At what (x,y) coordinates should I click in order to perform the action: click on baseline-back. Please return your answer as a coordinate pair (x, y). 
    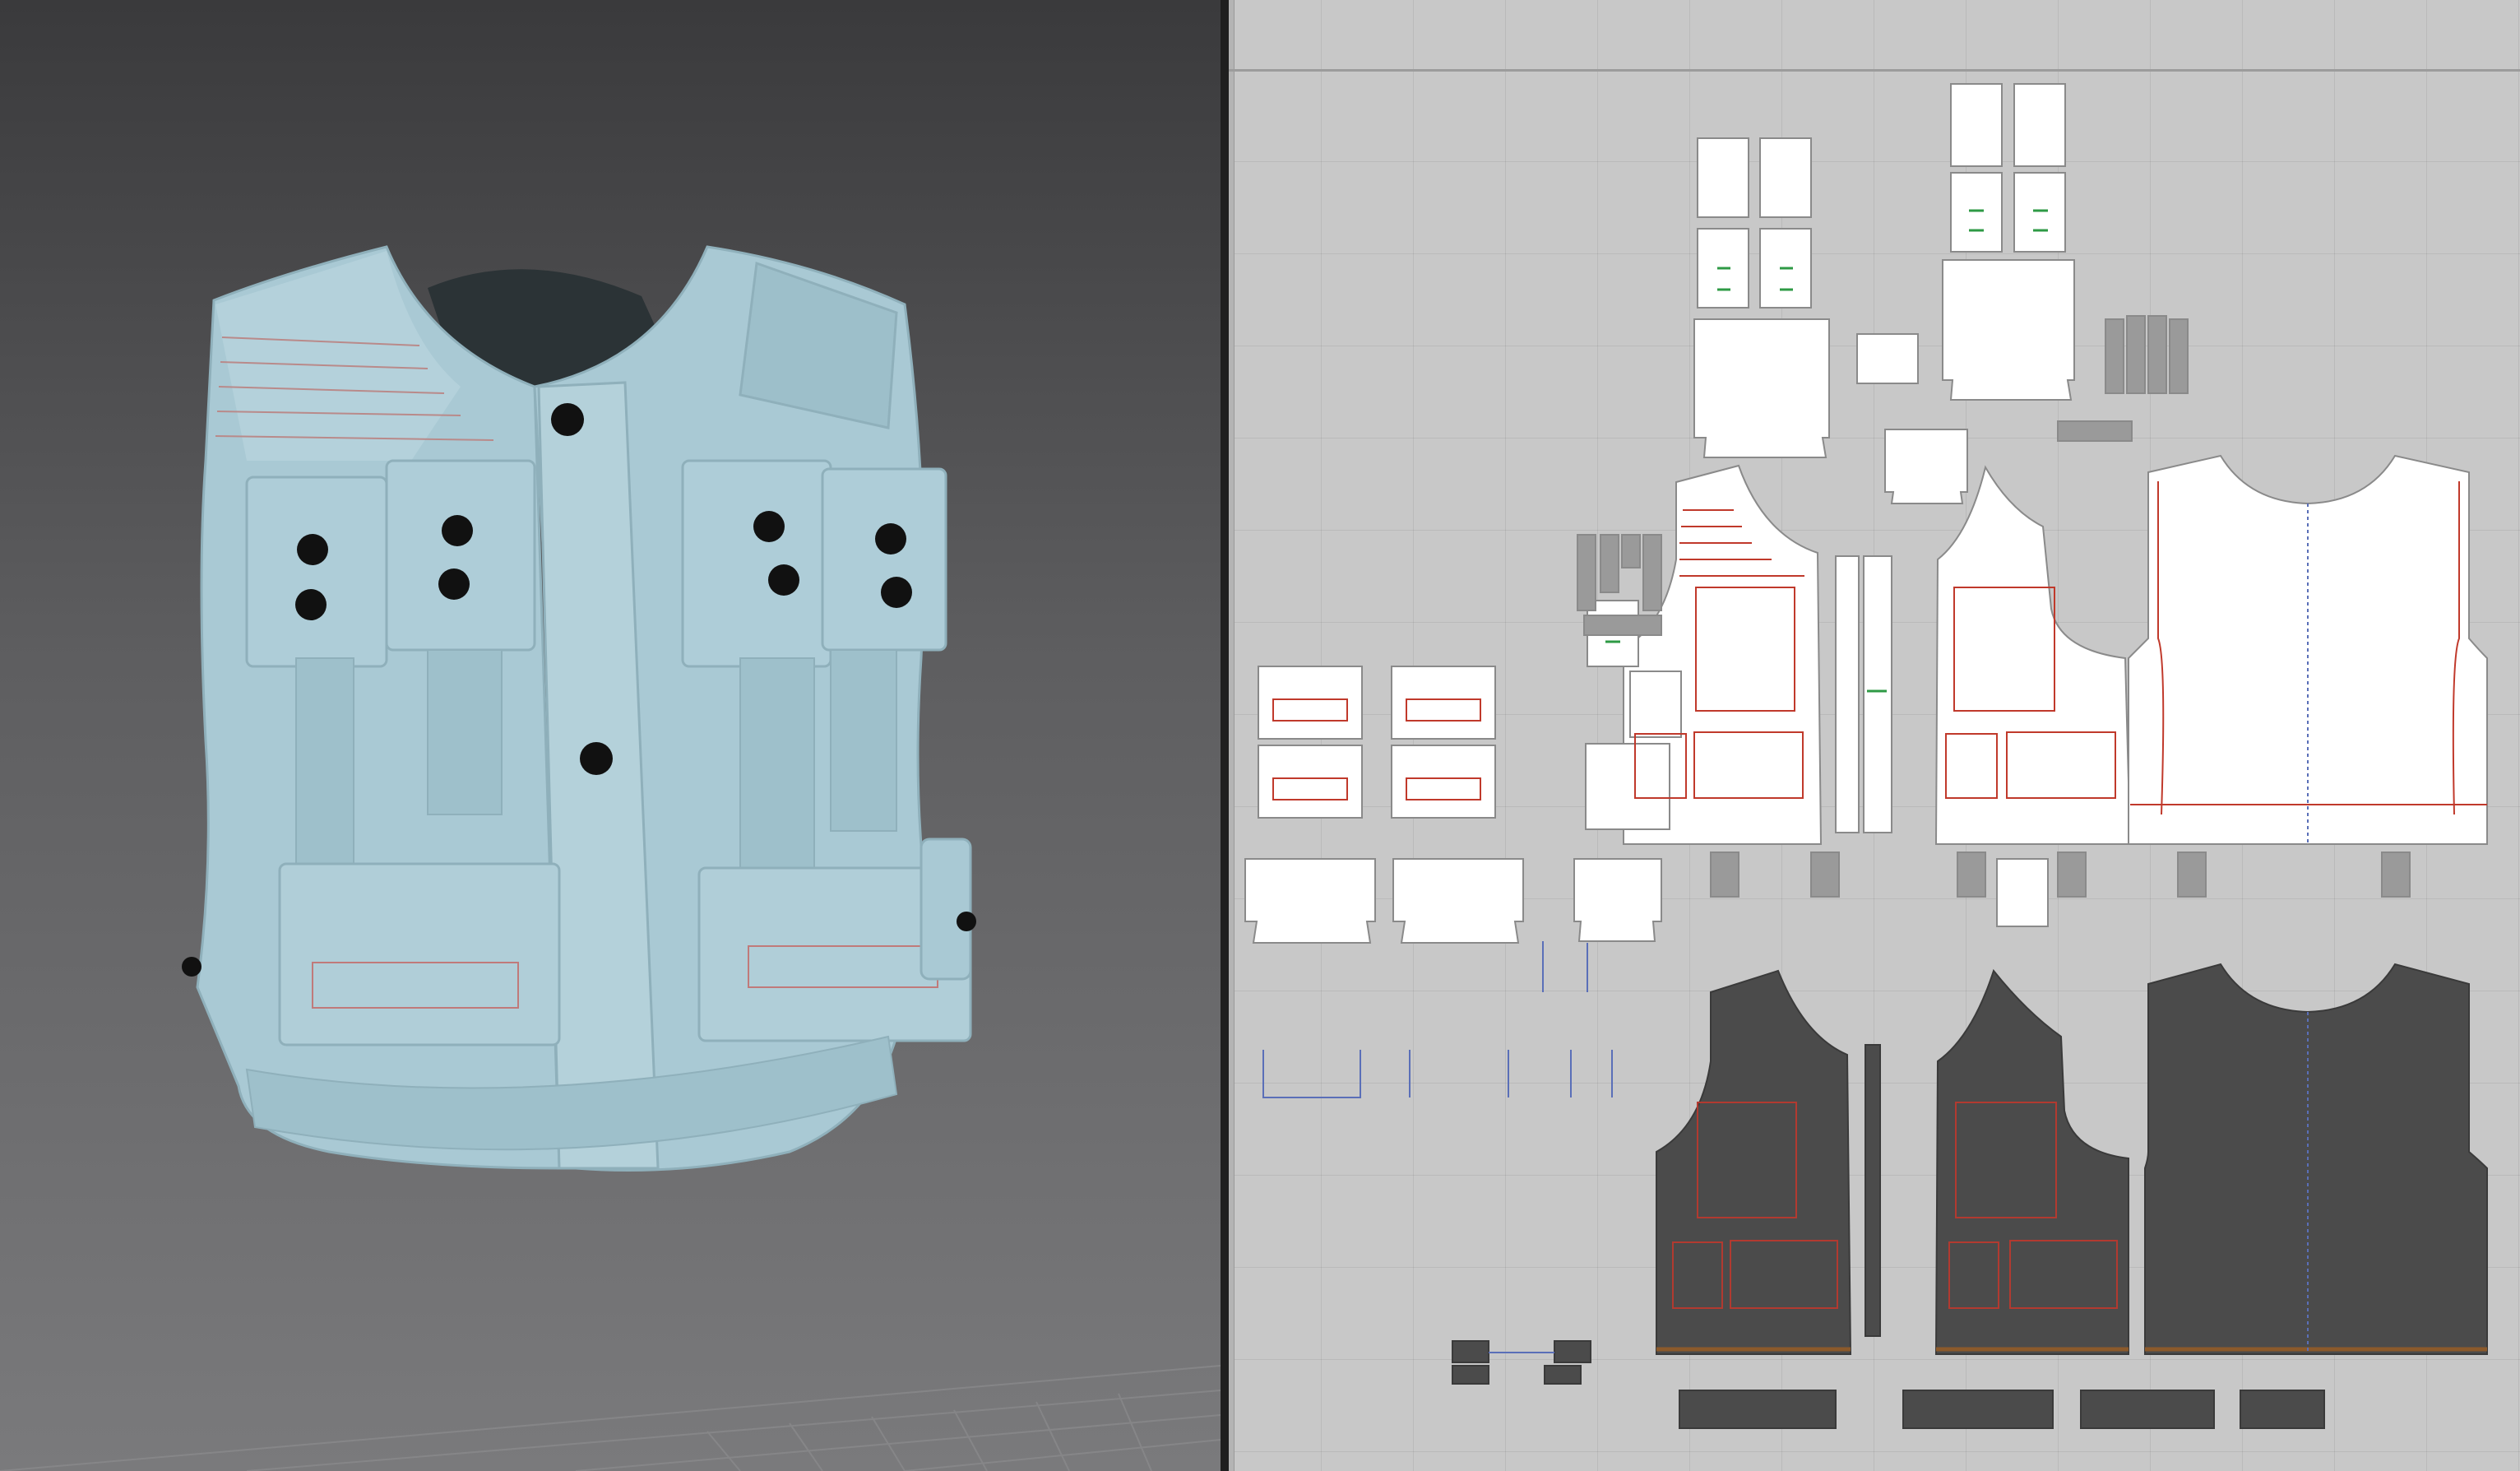
    Looking at the image, I should click on (2316, 1159).